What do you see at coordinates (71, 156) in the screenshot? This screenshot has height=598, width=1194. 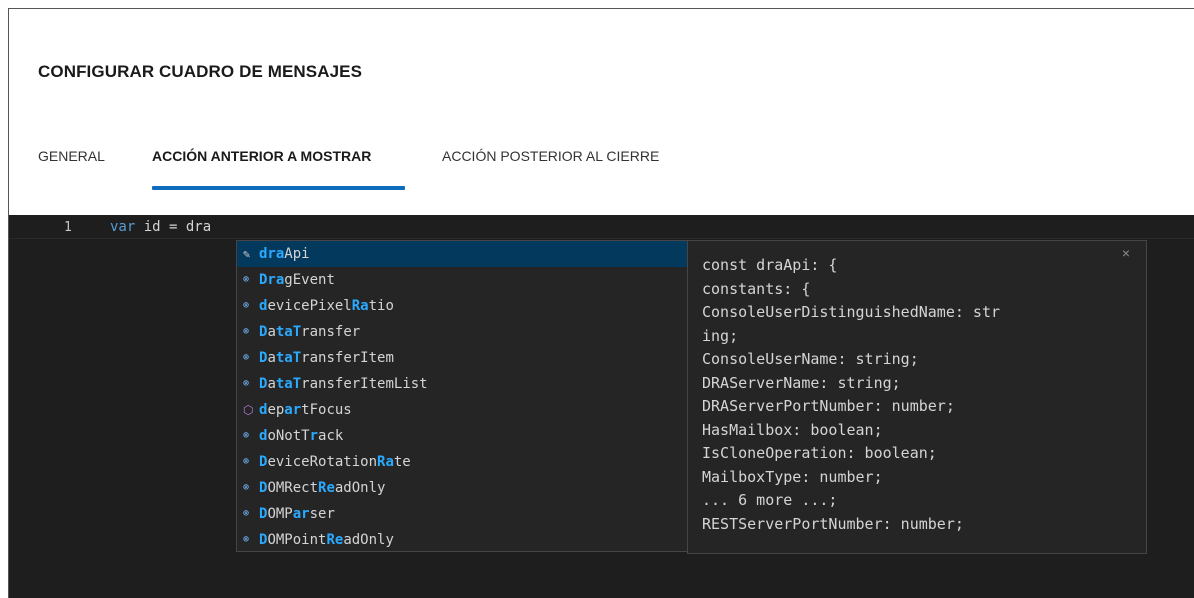 I see `tab-general: GENERAL` at bounding box center [71, 156].